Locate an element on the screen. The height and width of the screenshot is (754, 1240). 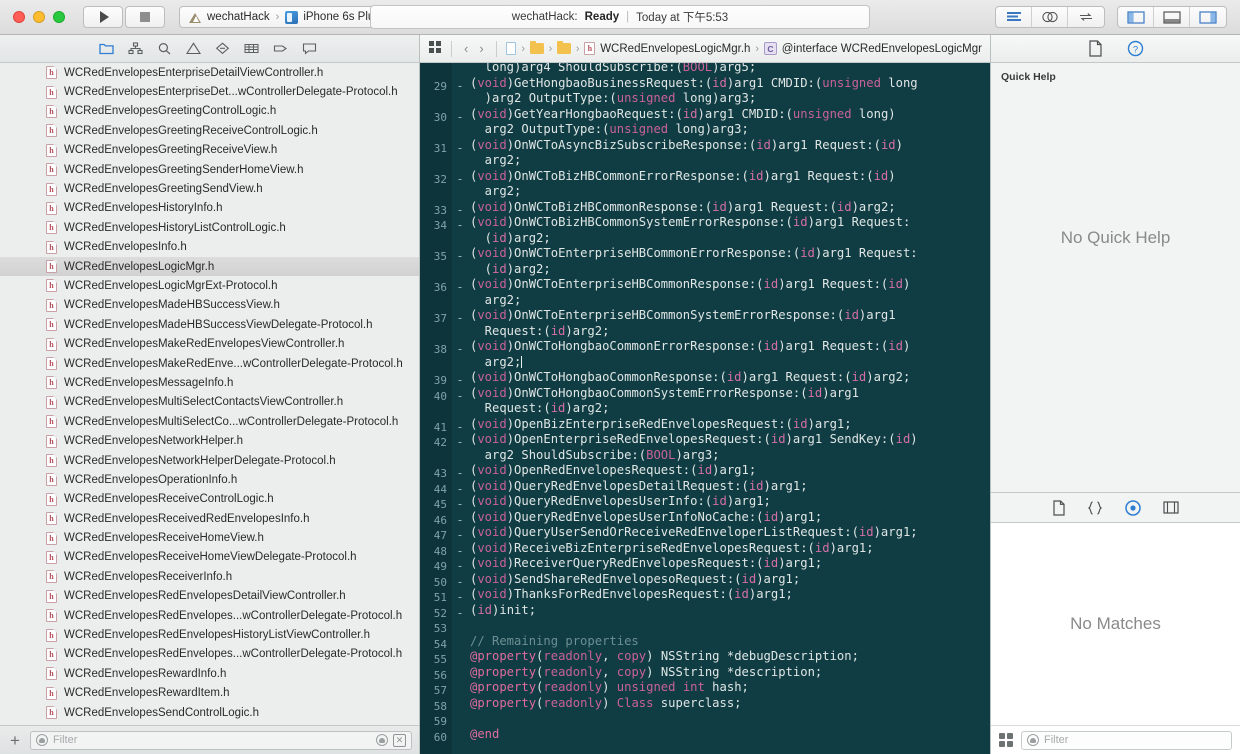
navigator-filter-field: Filter ✕ is located at coordinates (220, 740).